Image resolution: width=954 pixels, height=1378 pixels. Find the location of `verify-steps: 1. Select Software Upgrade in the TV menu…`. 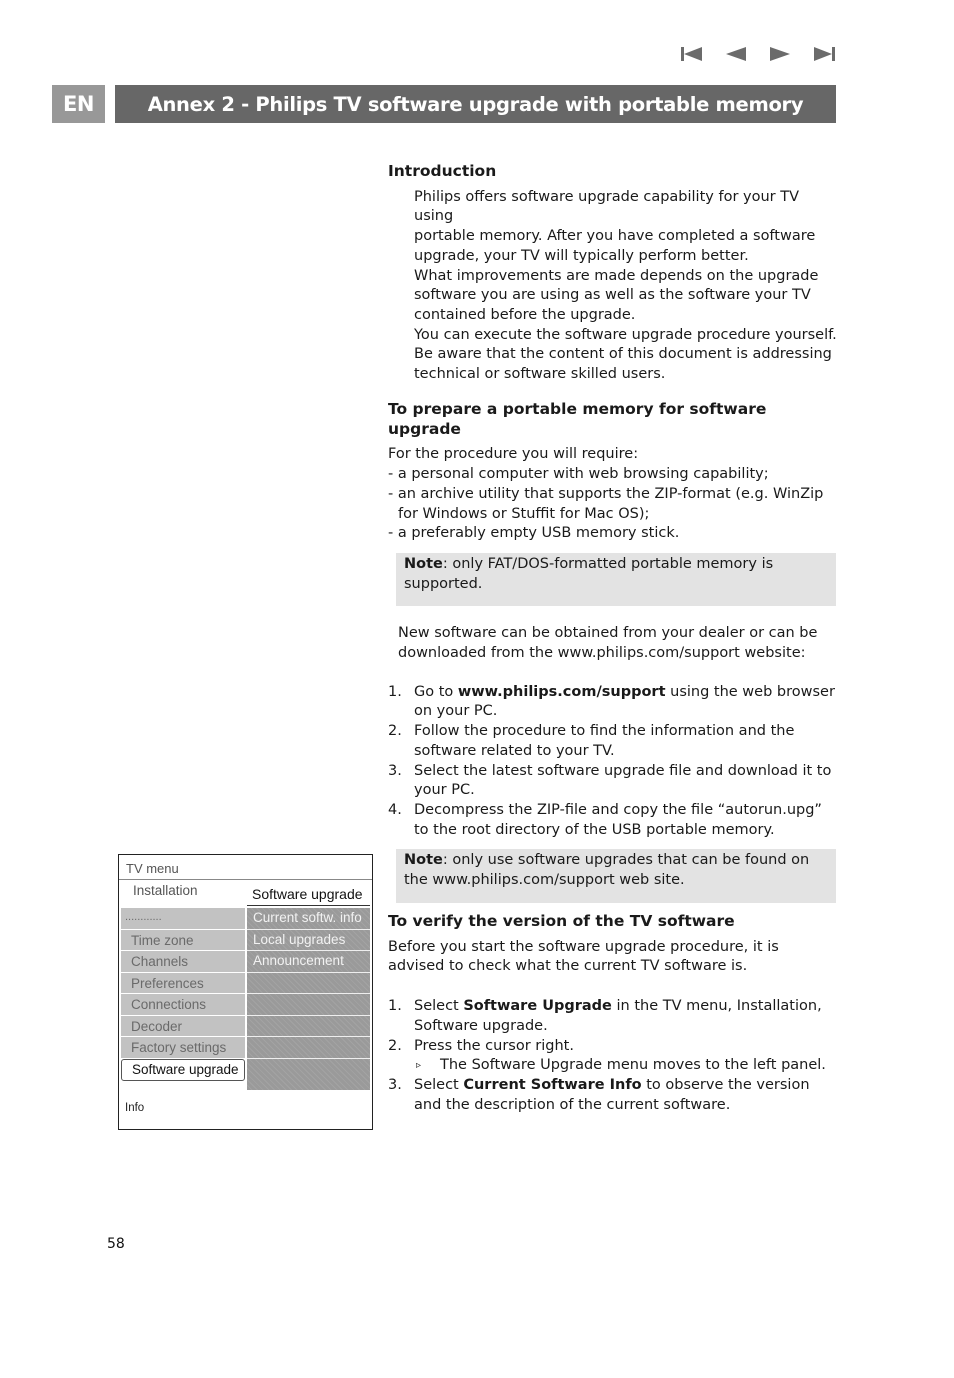

verify-steps: 1. Select Software Upgrade in the TV menu… is located at coordinates (613, 1056).